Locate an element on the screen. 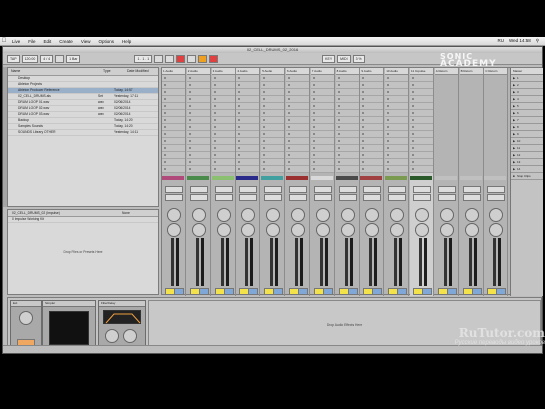 The height and width of the screenshot is (409, 545). clock: Wed 14:58 is located at coordinates (520, 41).